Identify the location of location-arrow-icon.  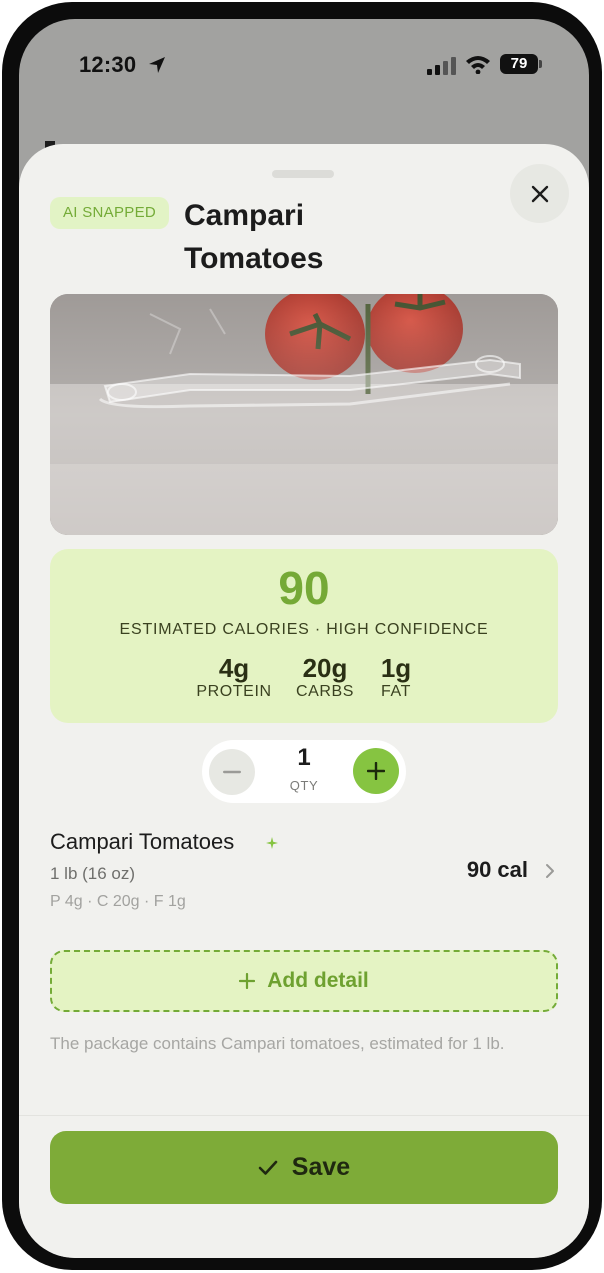
(157, 65).